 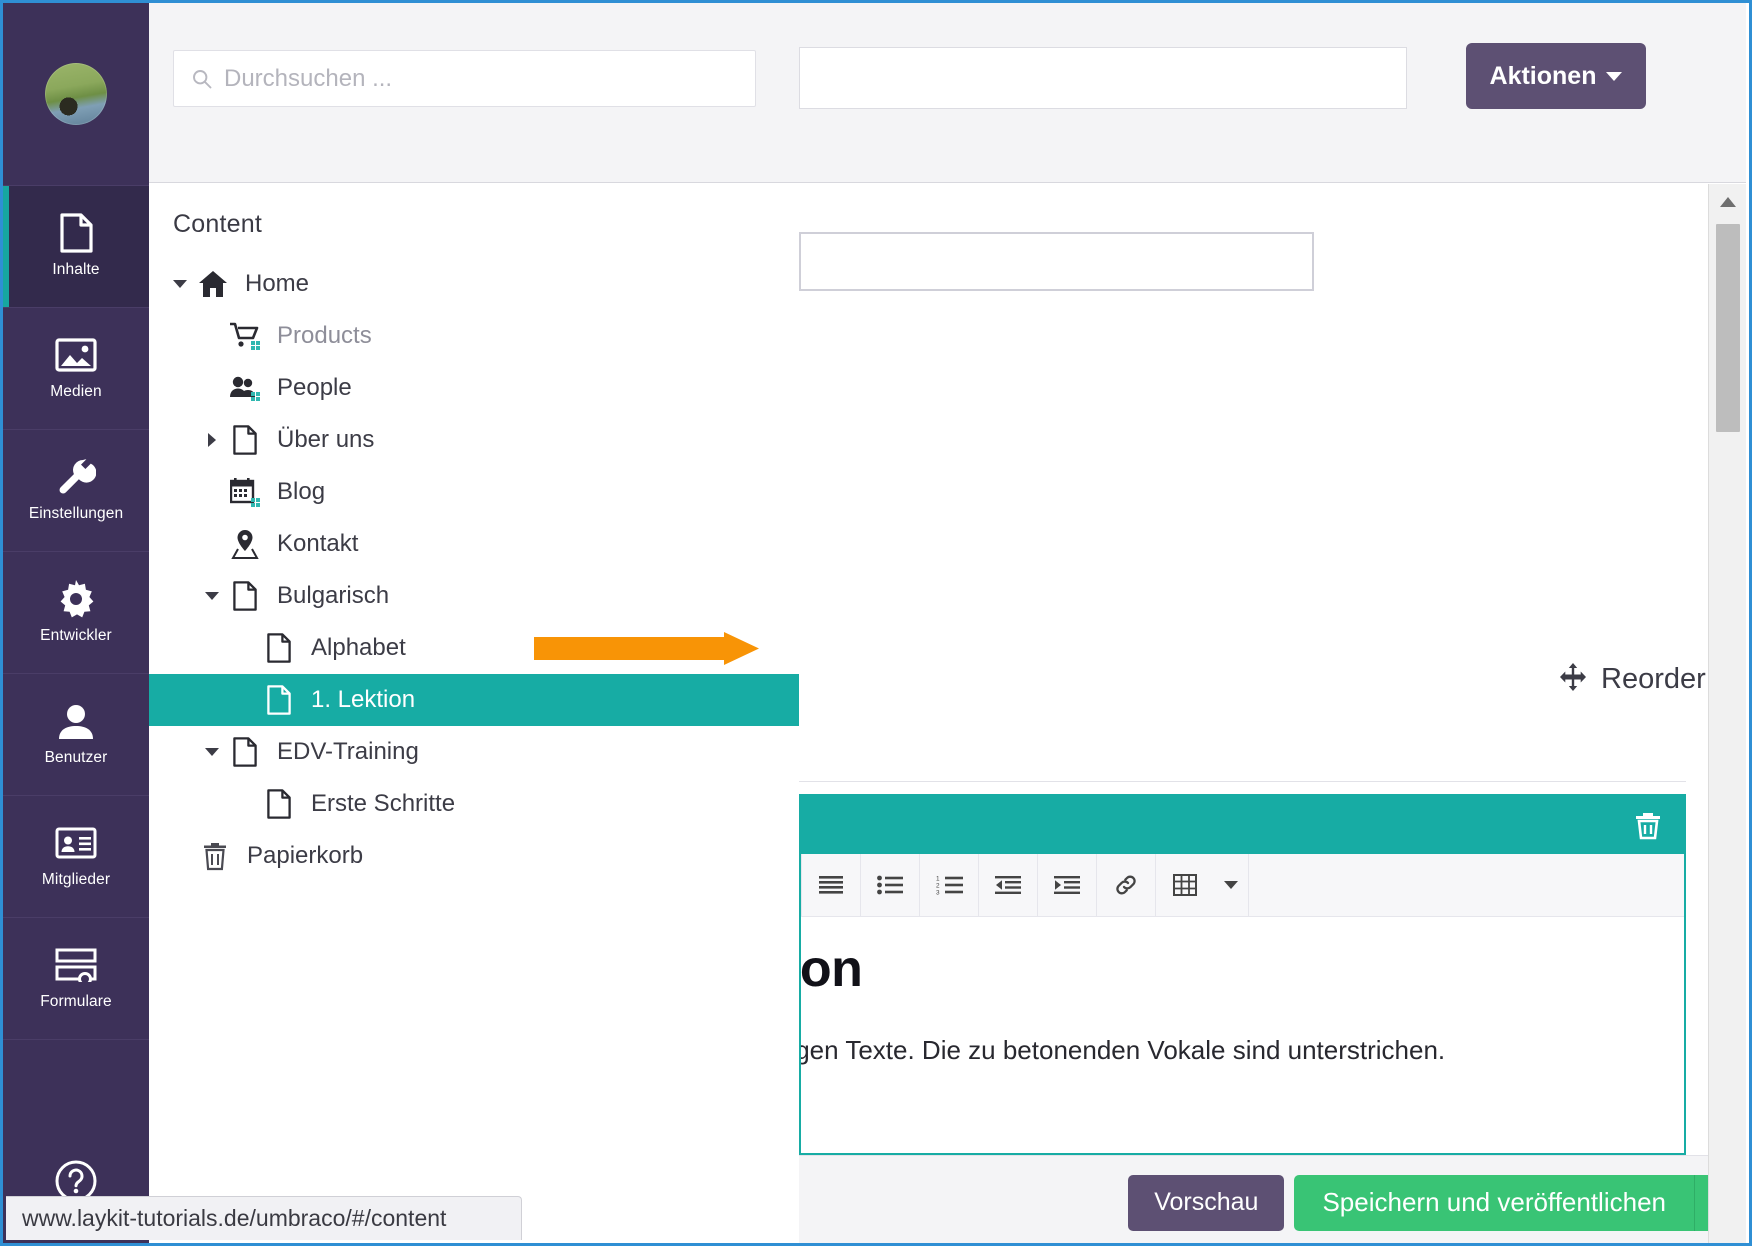 I want to click on document-icon, so click(x=76, y=233).